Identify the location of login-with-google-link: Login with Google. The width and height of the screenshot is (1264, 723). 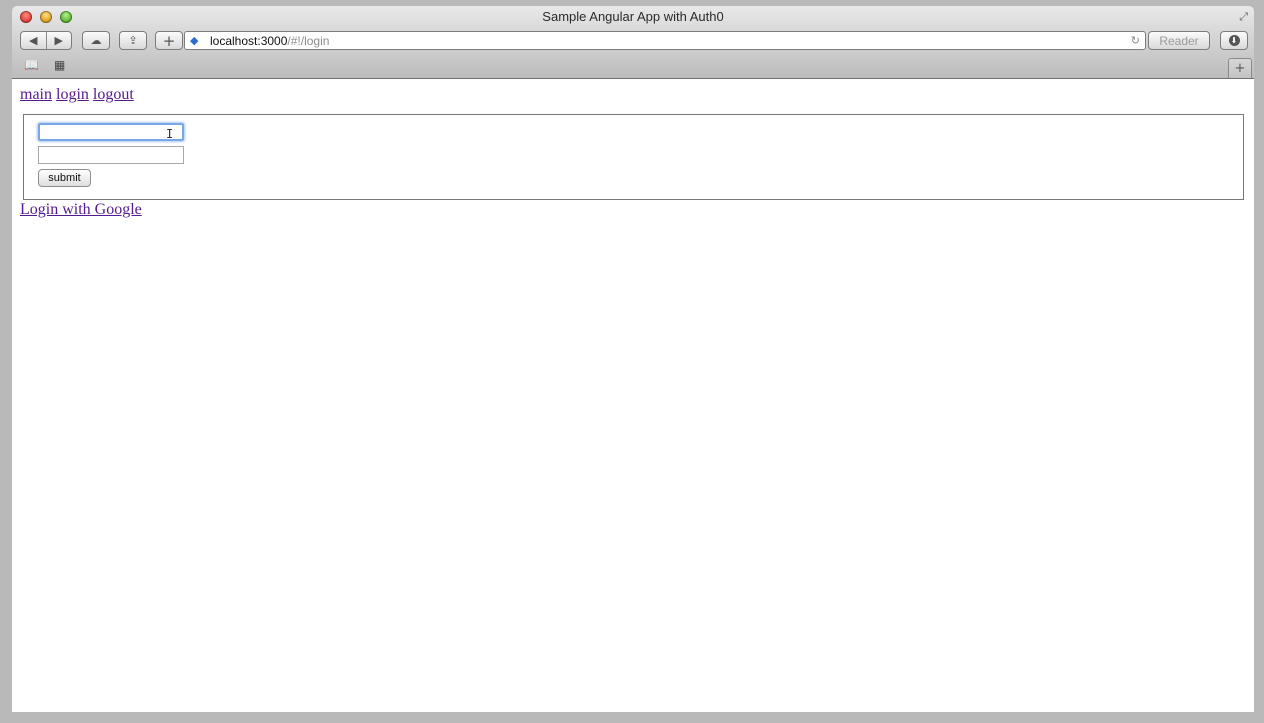
(81, 210).